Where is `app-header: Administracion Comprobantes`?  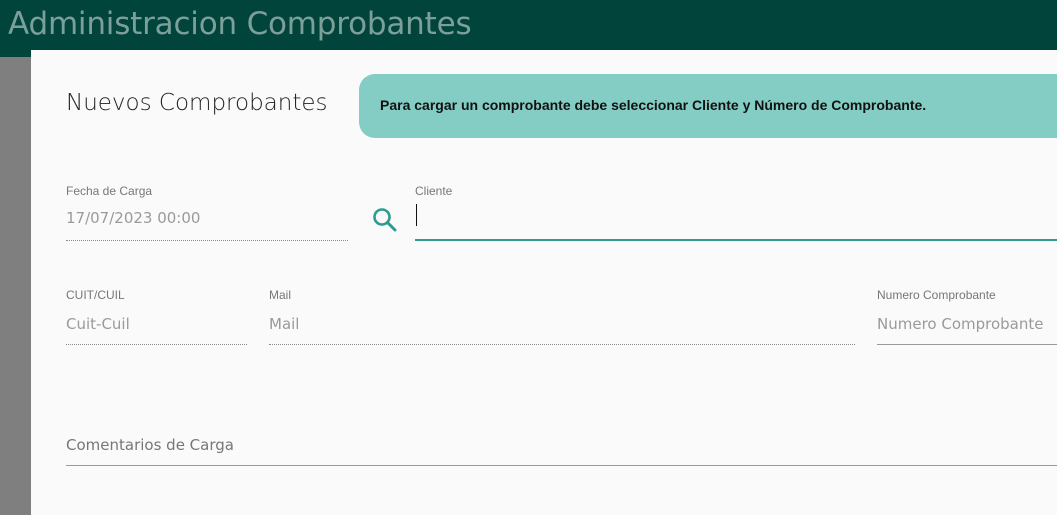 app-header: Administracion Comprobantes is located at coordinates (528, 28).